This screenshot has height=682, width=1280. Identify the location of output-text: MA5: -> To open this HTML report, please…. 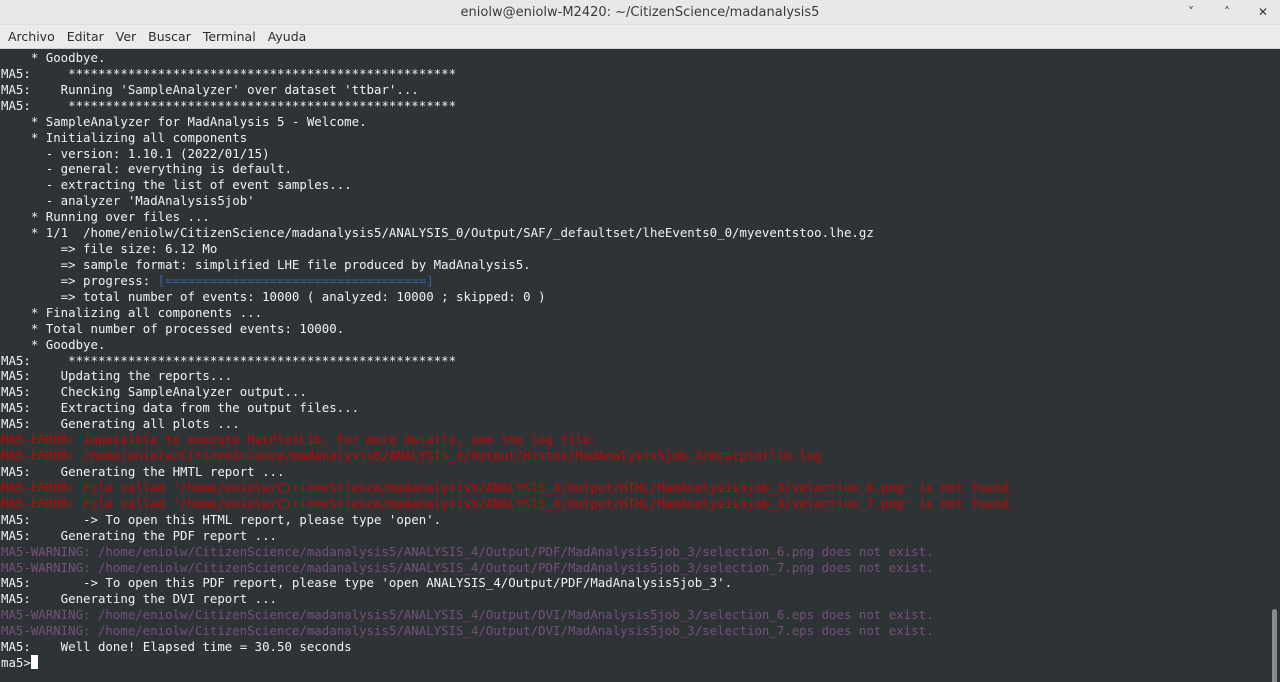
(221, 519).